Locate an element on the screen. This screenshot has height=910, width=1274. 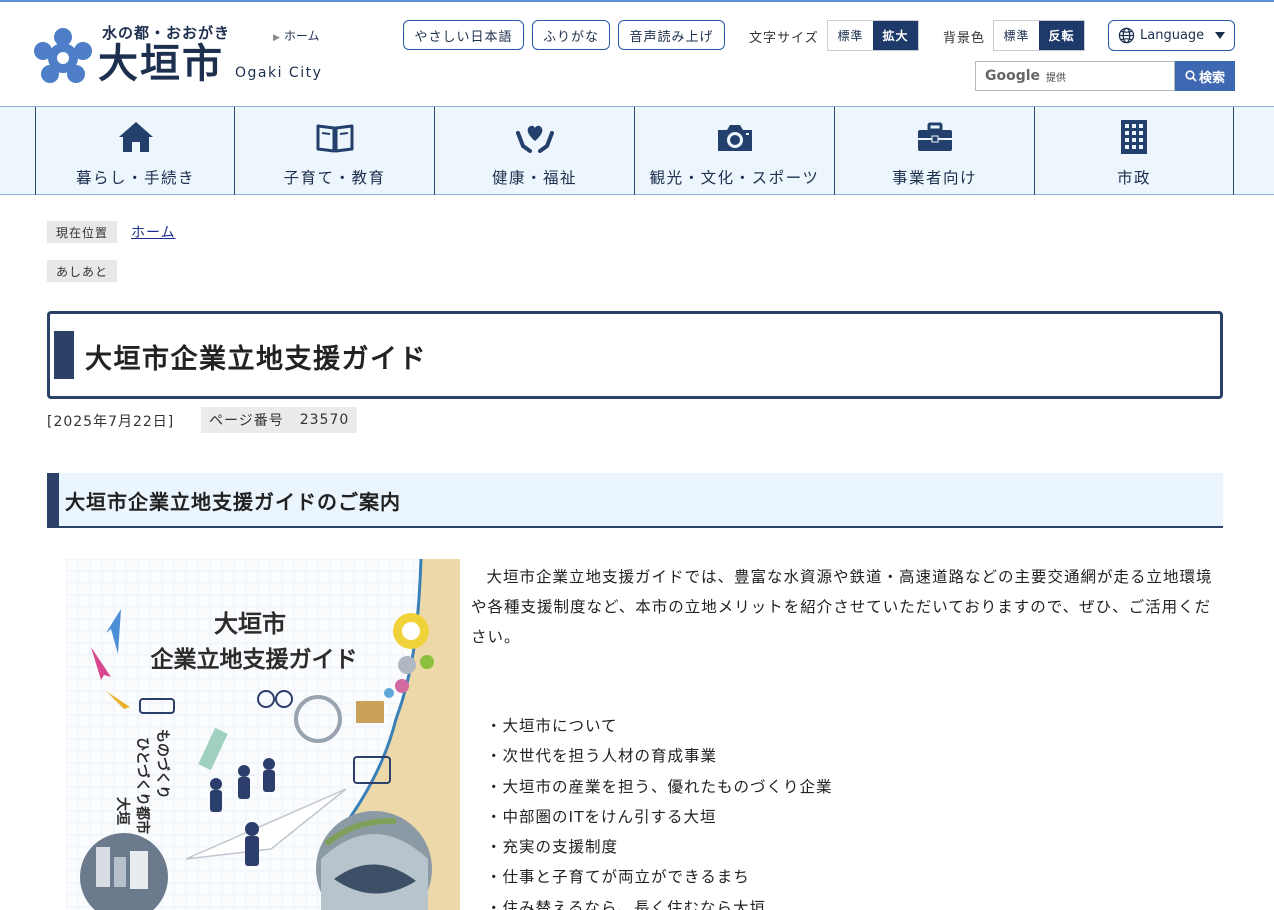
guide-side-line1: ものづくり is located at coordinates (162, 764).